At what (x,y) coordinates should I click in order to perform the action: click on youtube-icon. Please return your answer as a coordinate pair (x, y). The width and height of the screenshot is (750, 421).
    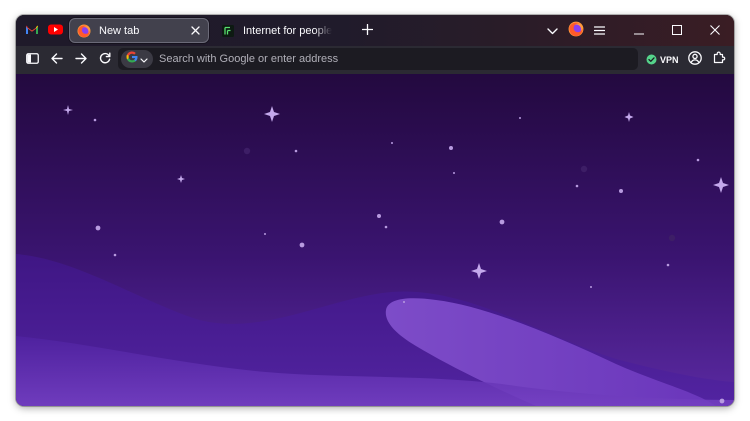
    Looking at the image, I should click on (55, 31).